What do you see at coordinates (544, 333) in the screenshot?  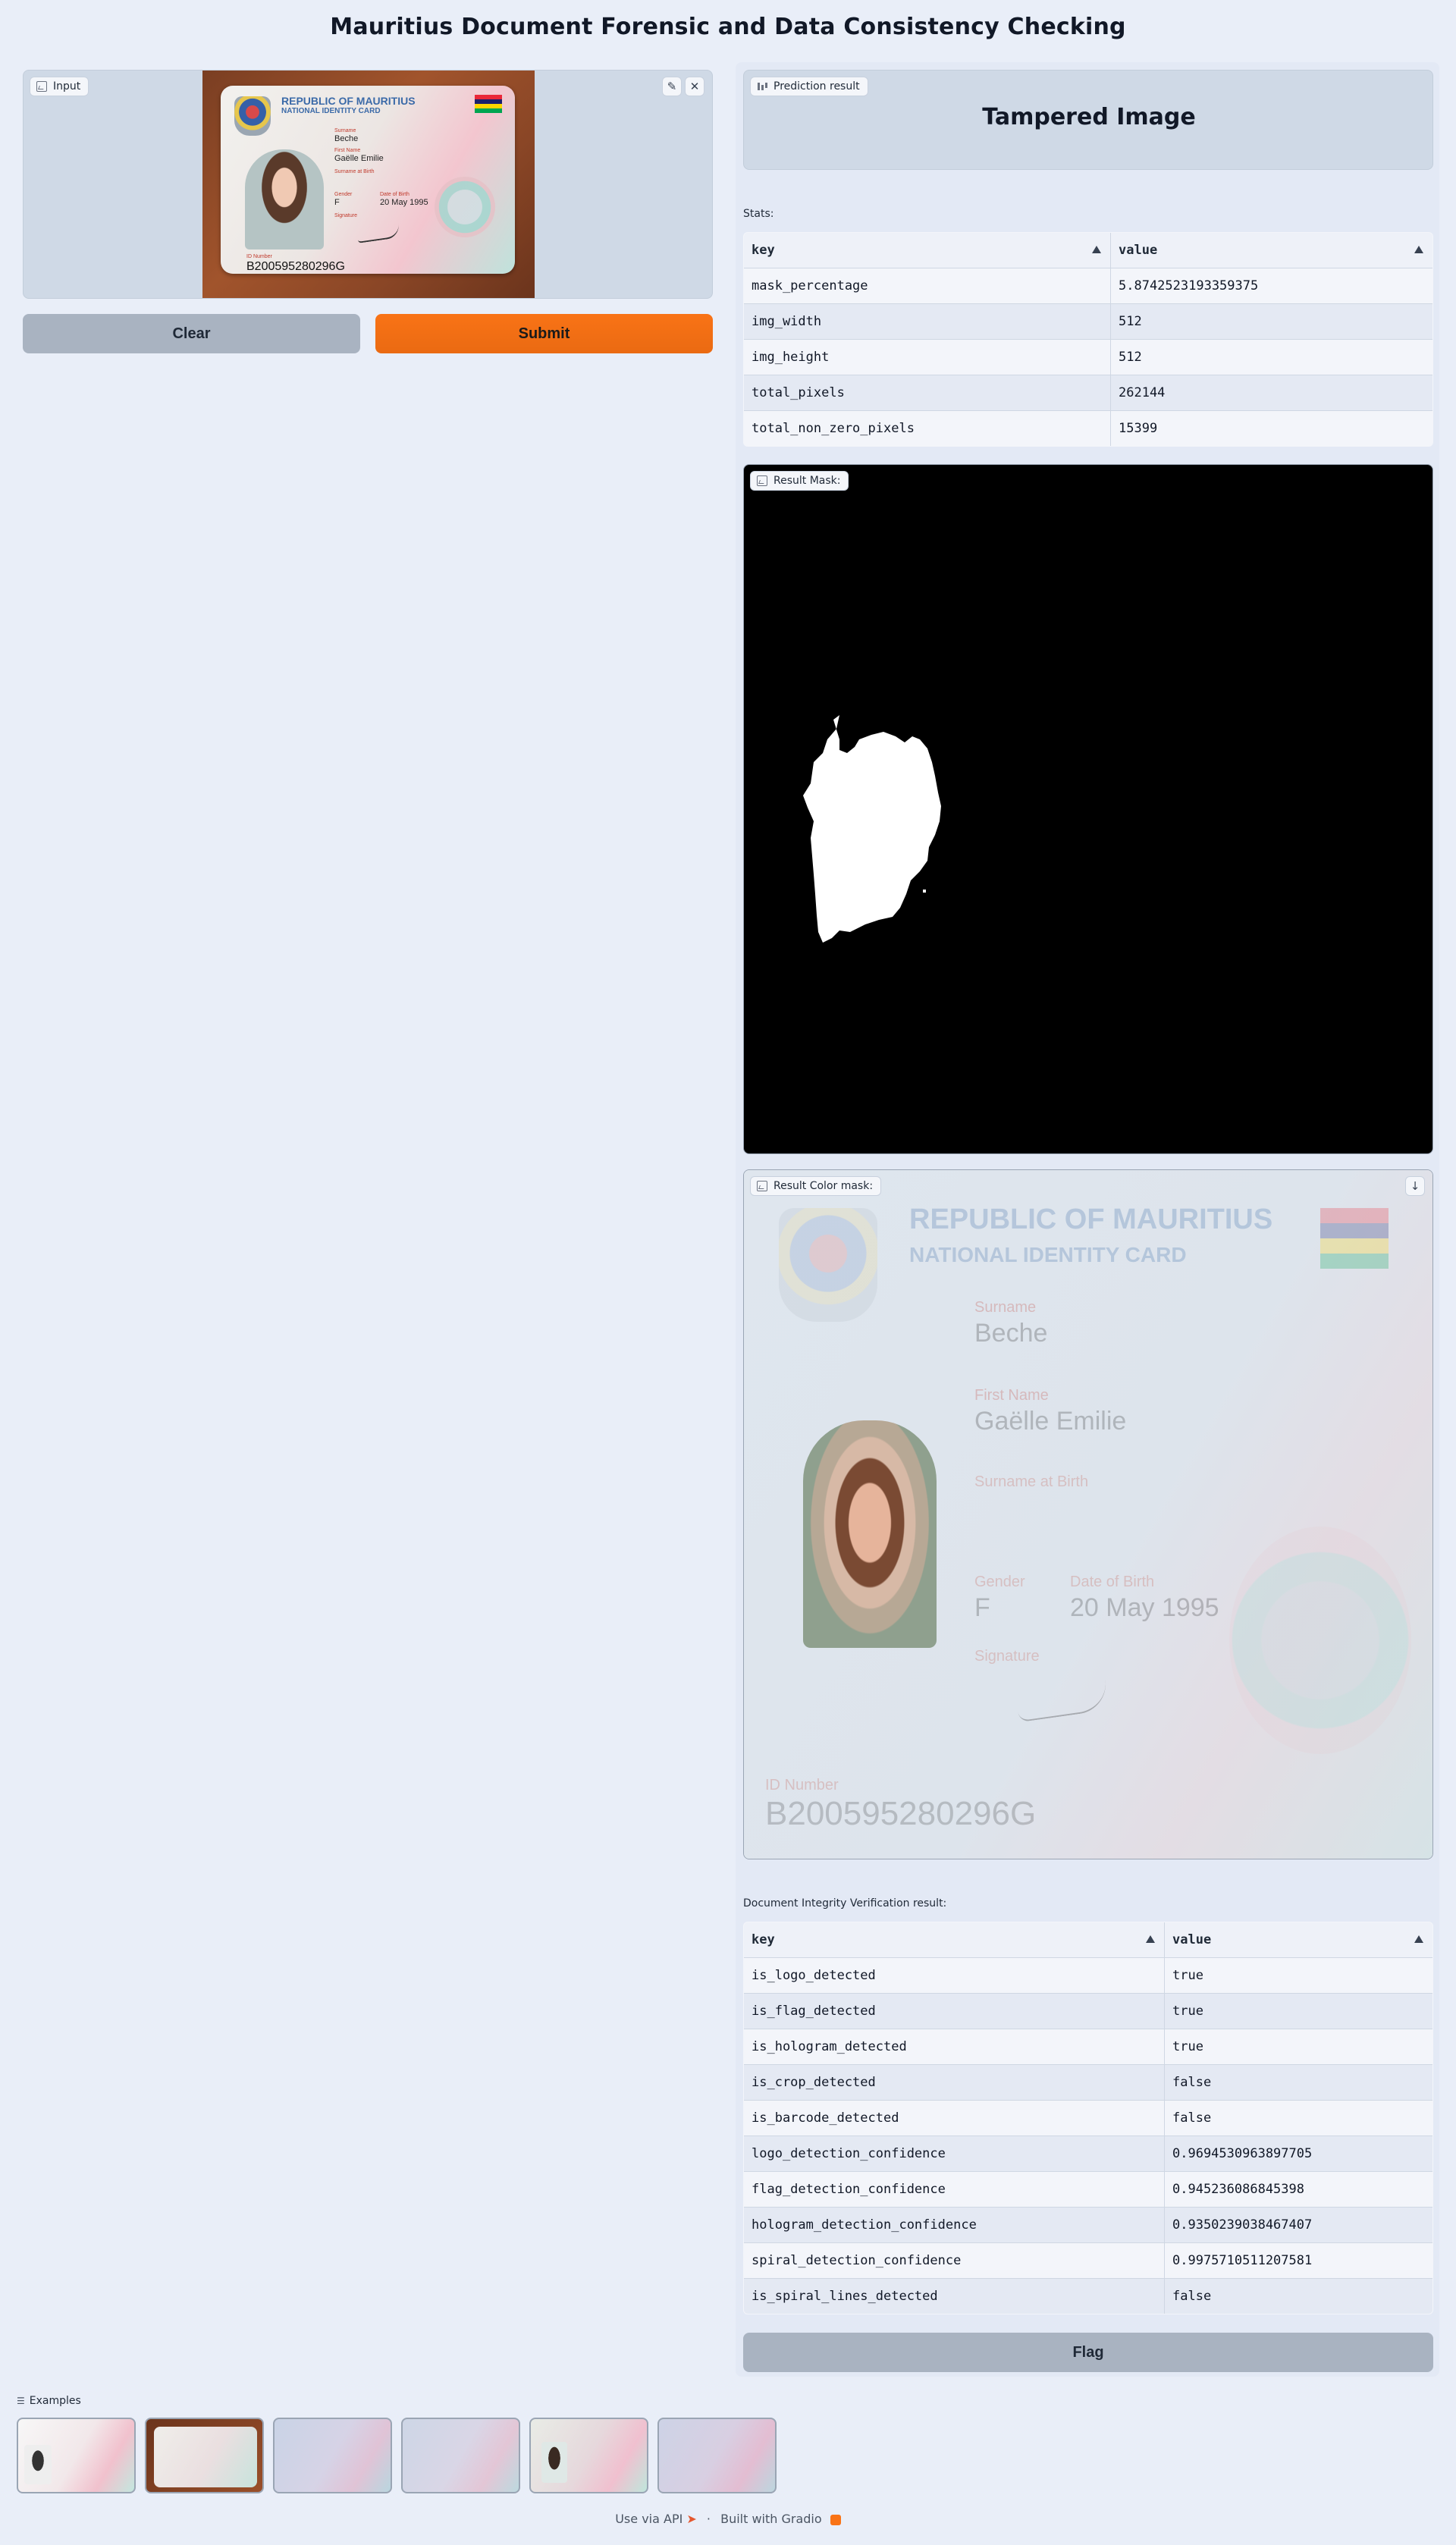 I see `submit-button: Submit` at bounding box center [544, 333].